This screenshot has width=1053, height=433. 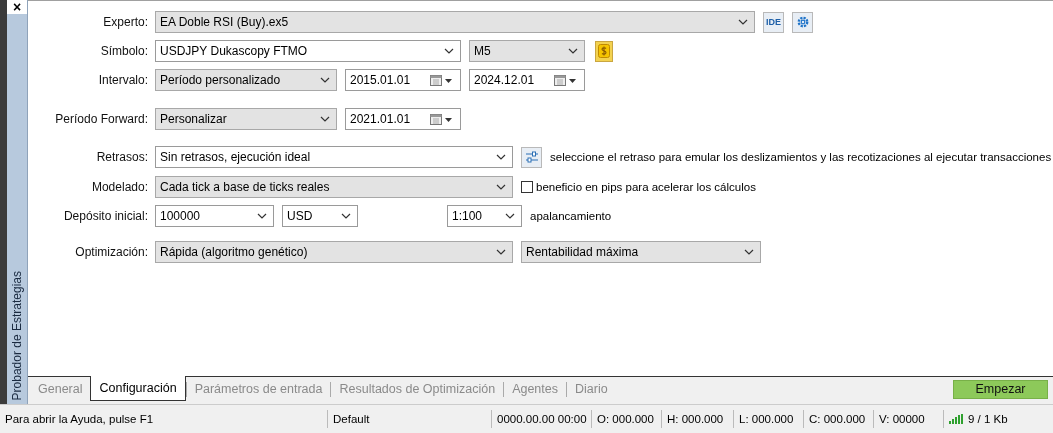 What do you see at coordinates (773, 22) in the screenshot?
I see `ide-button: IDE` at bounding box center [773, 22].